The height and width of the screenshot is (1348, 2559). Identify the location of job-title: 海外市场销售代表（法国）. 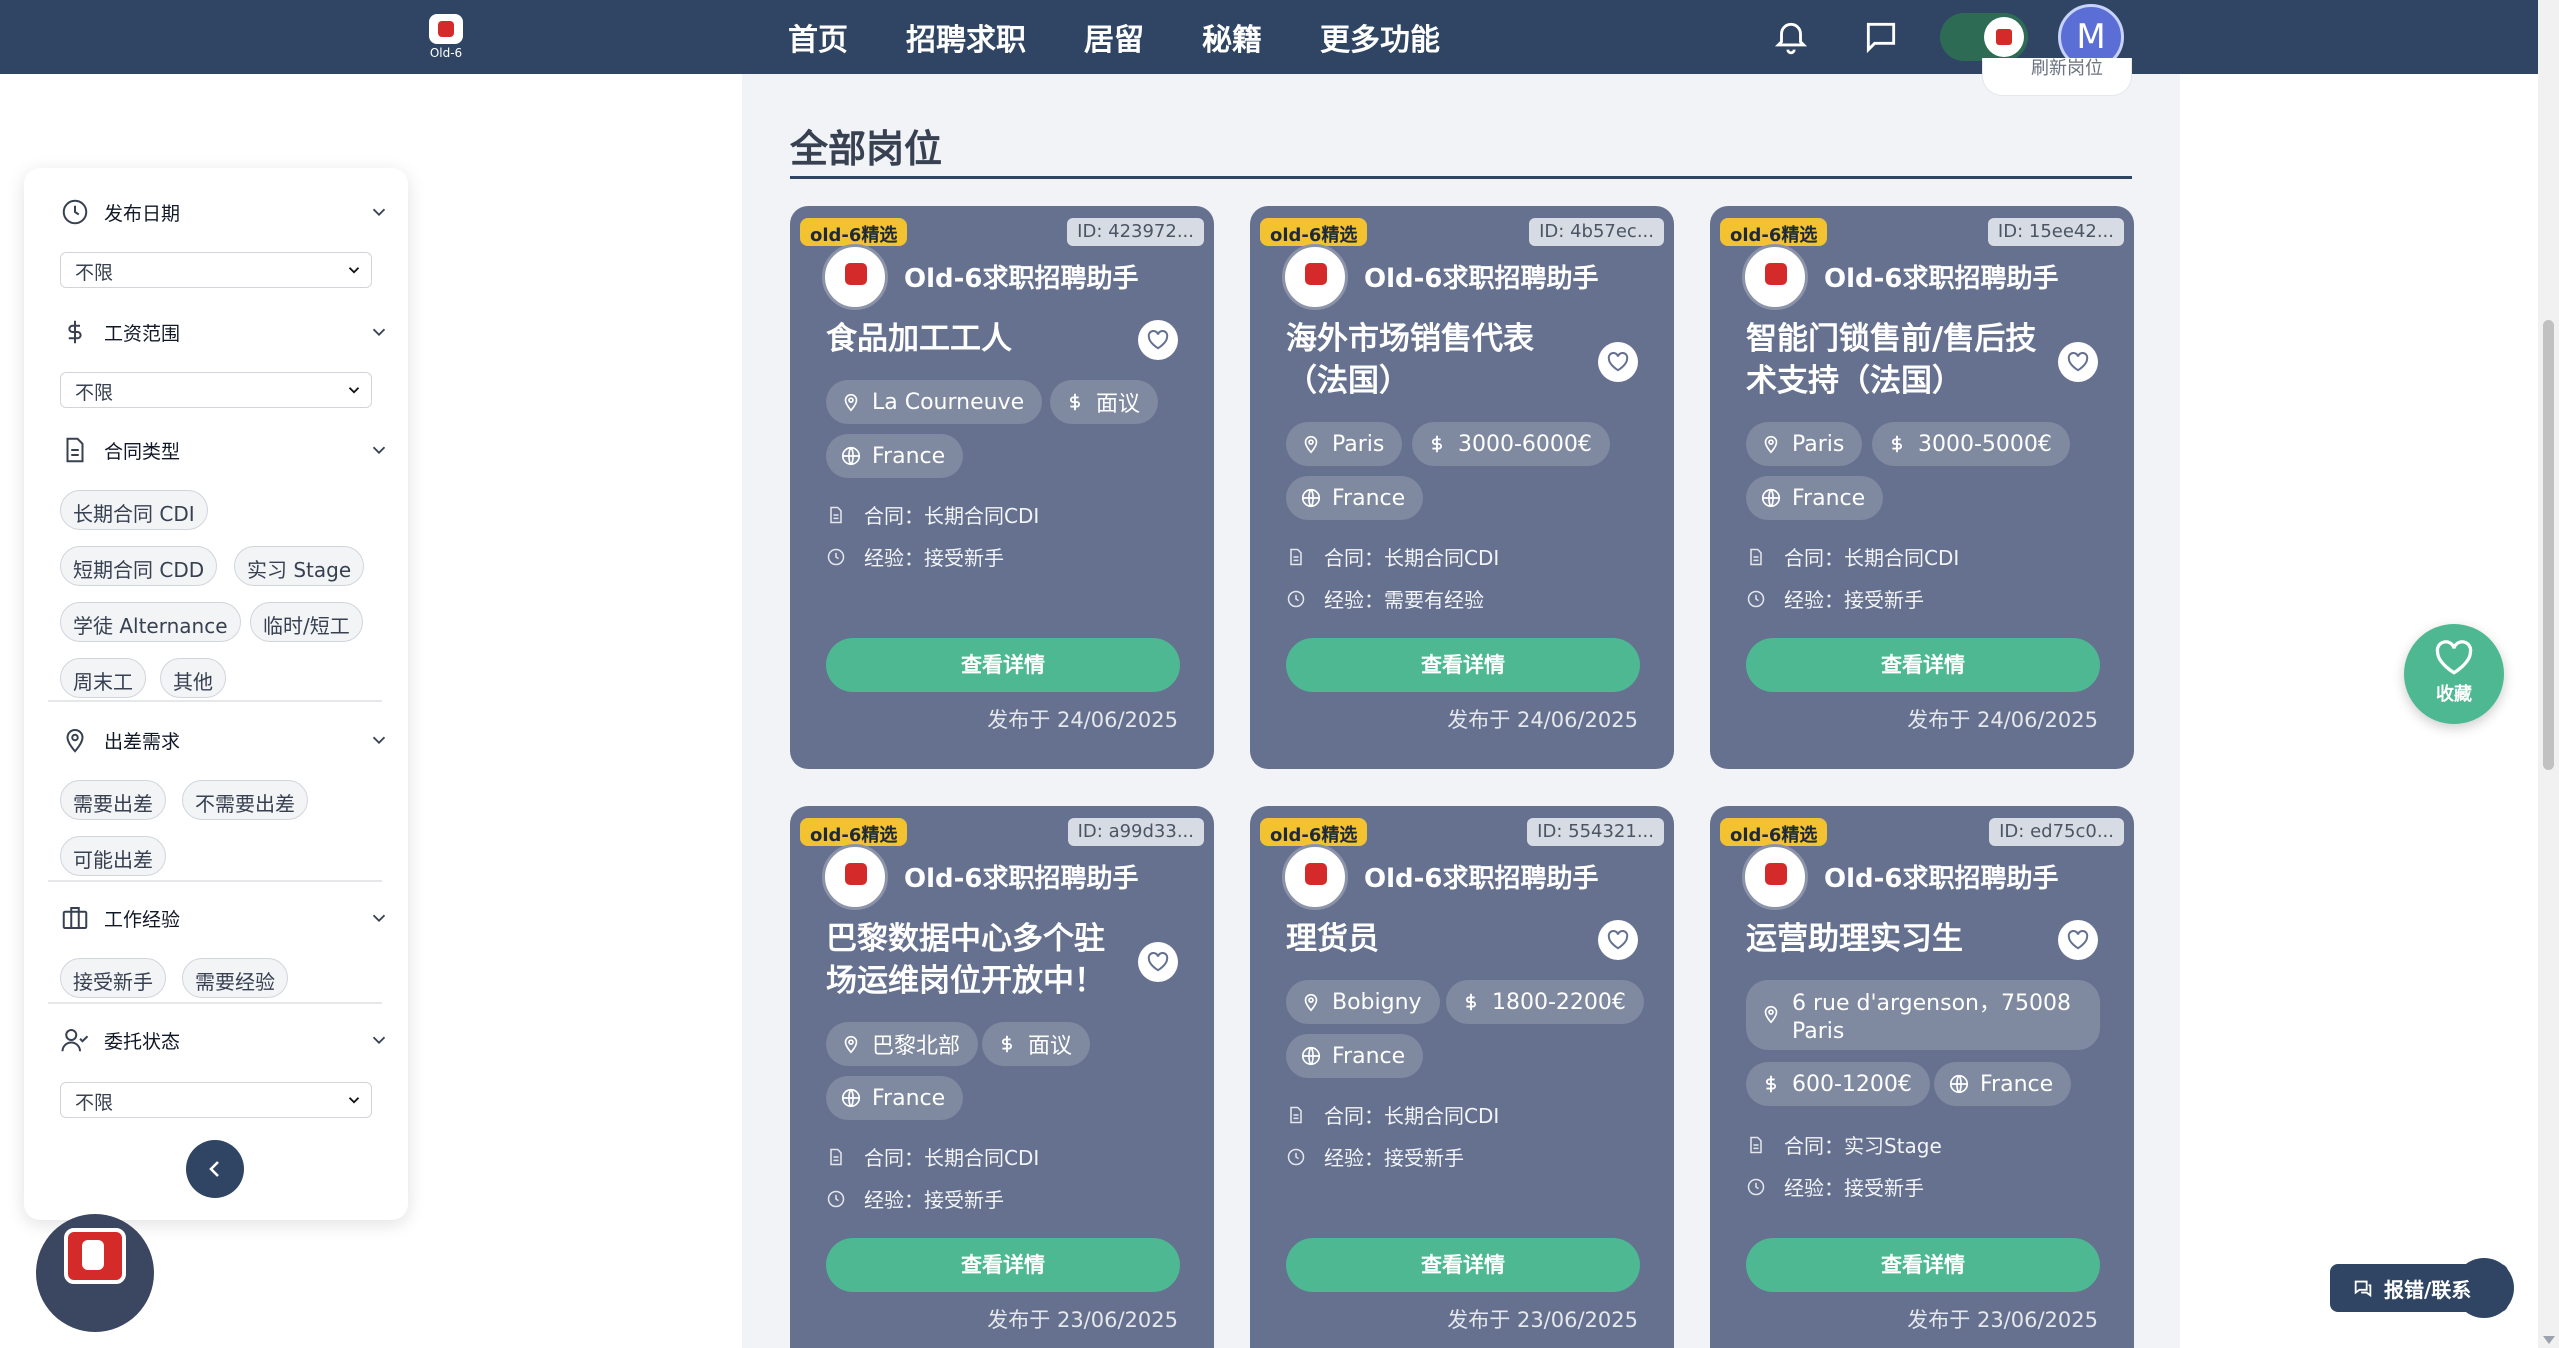
(1436, 360).